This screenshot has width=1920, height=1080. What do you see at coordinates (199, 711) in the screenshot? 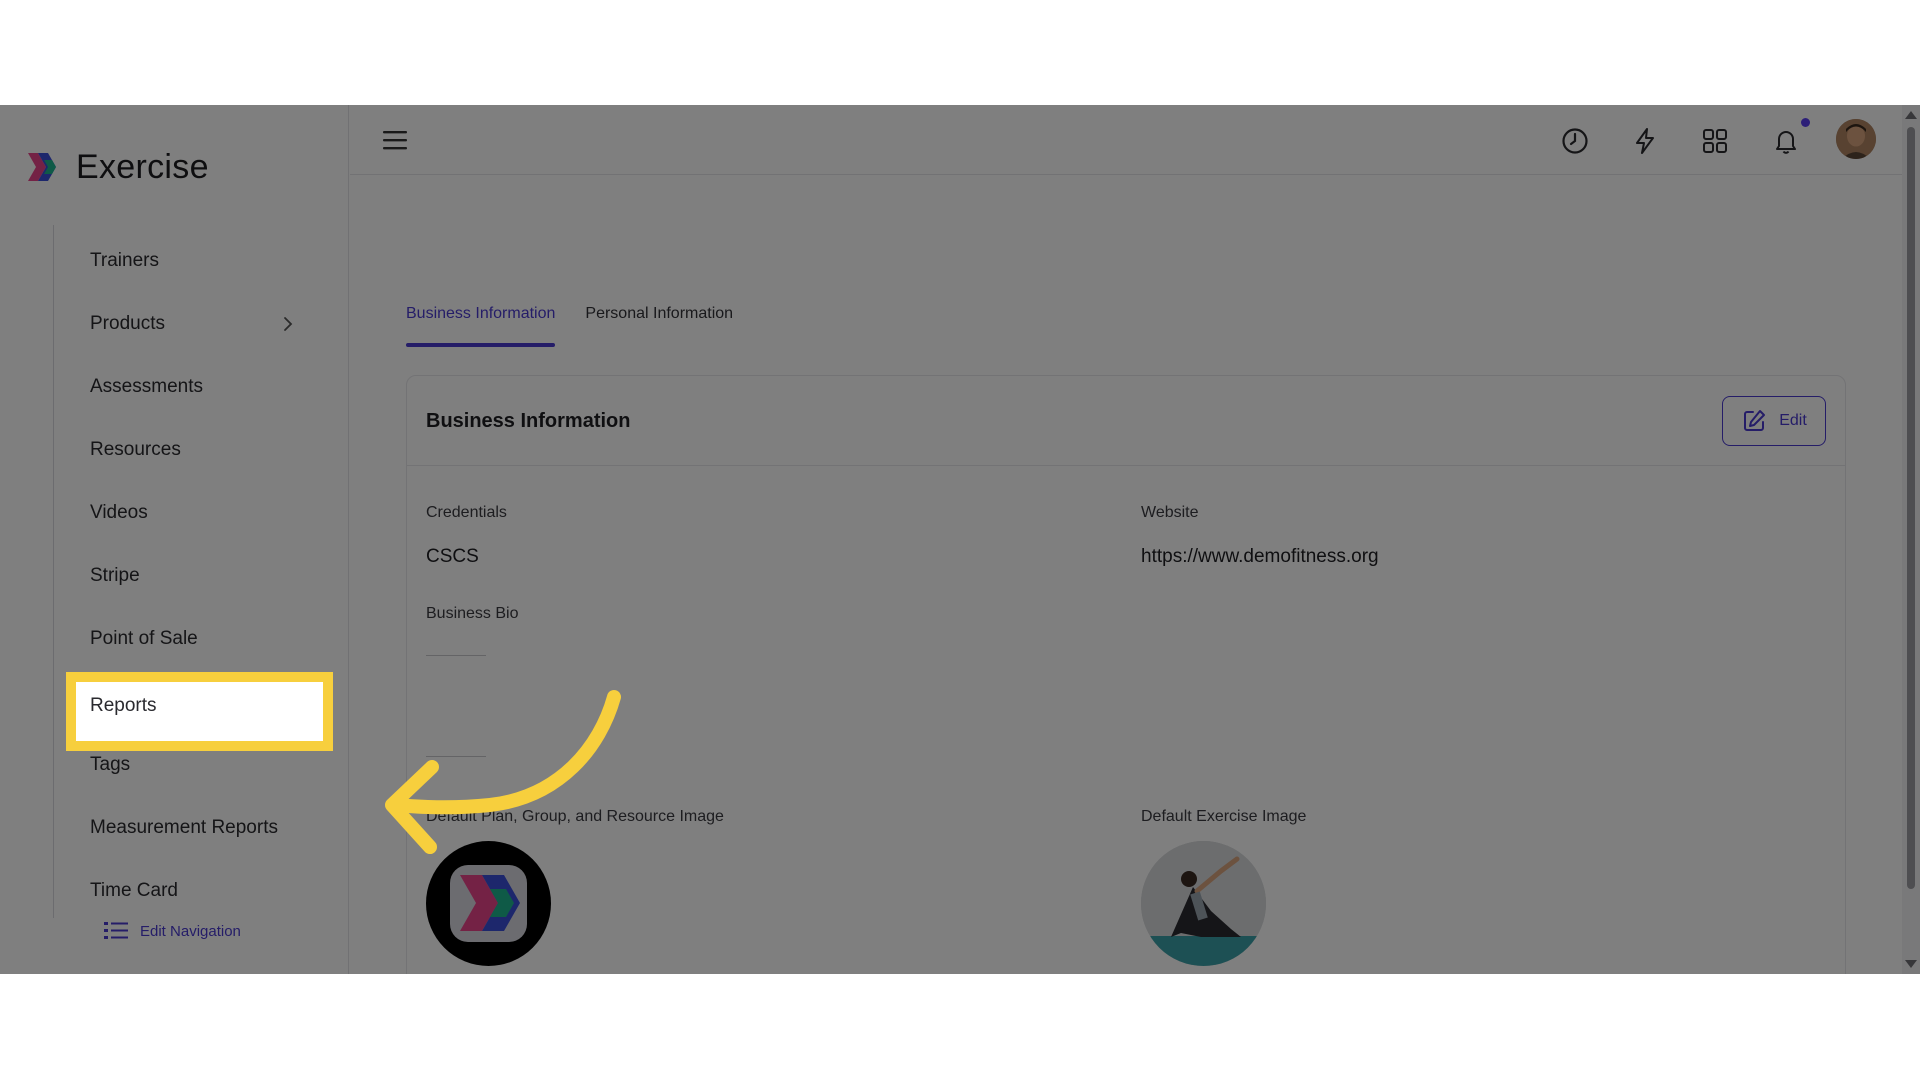
I see `spotlight-highlight-frame` at bounding box center [199, 711].